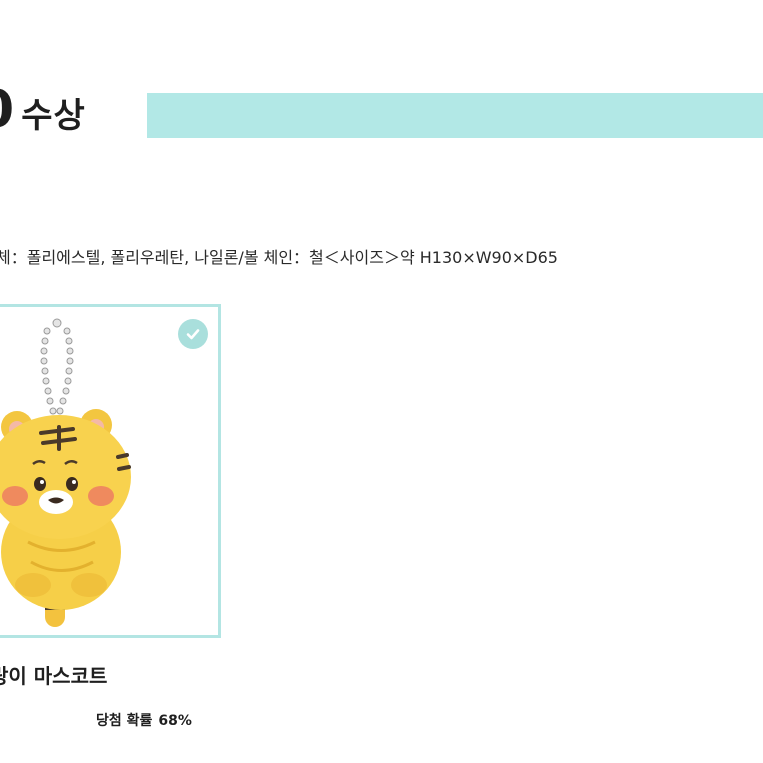 Image resolution: width=763 pixels, height=763 pixels. Describe the element at coordinates (175, 721) in the screenshot. I see `odds-value: 68%` at that location.